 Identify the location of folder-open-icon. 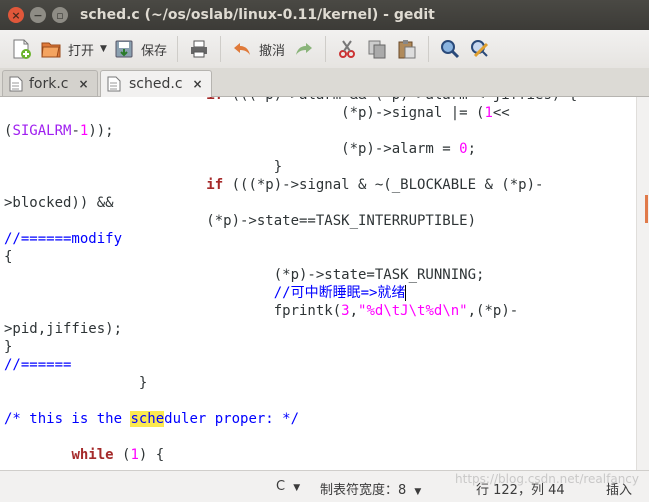
(51, 50).